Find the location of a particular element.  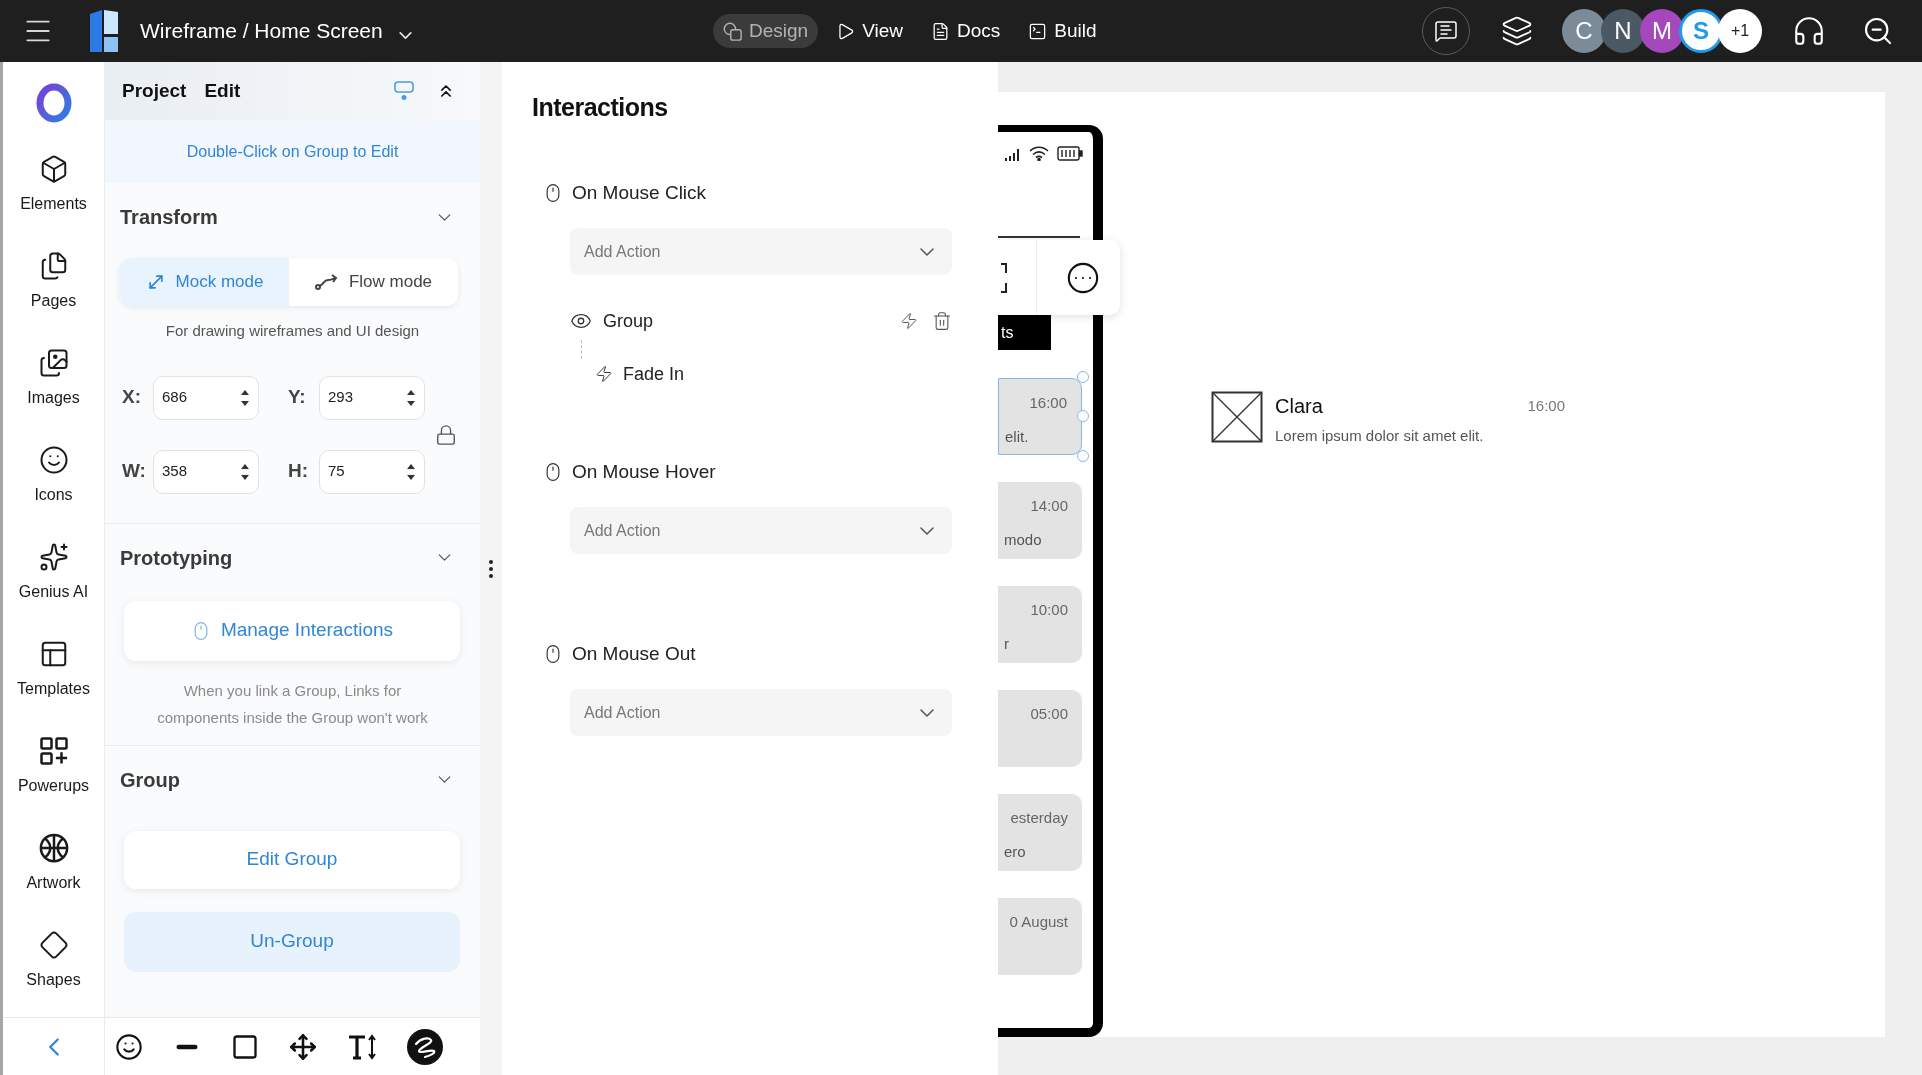

section-title: Transform is located at coordinates (169, 217).